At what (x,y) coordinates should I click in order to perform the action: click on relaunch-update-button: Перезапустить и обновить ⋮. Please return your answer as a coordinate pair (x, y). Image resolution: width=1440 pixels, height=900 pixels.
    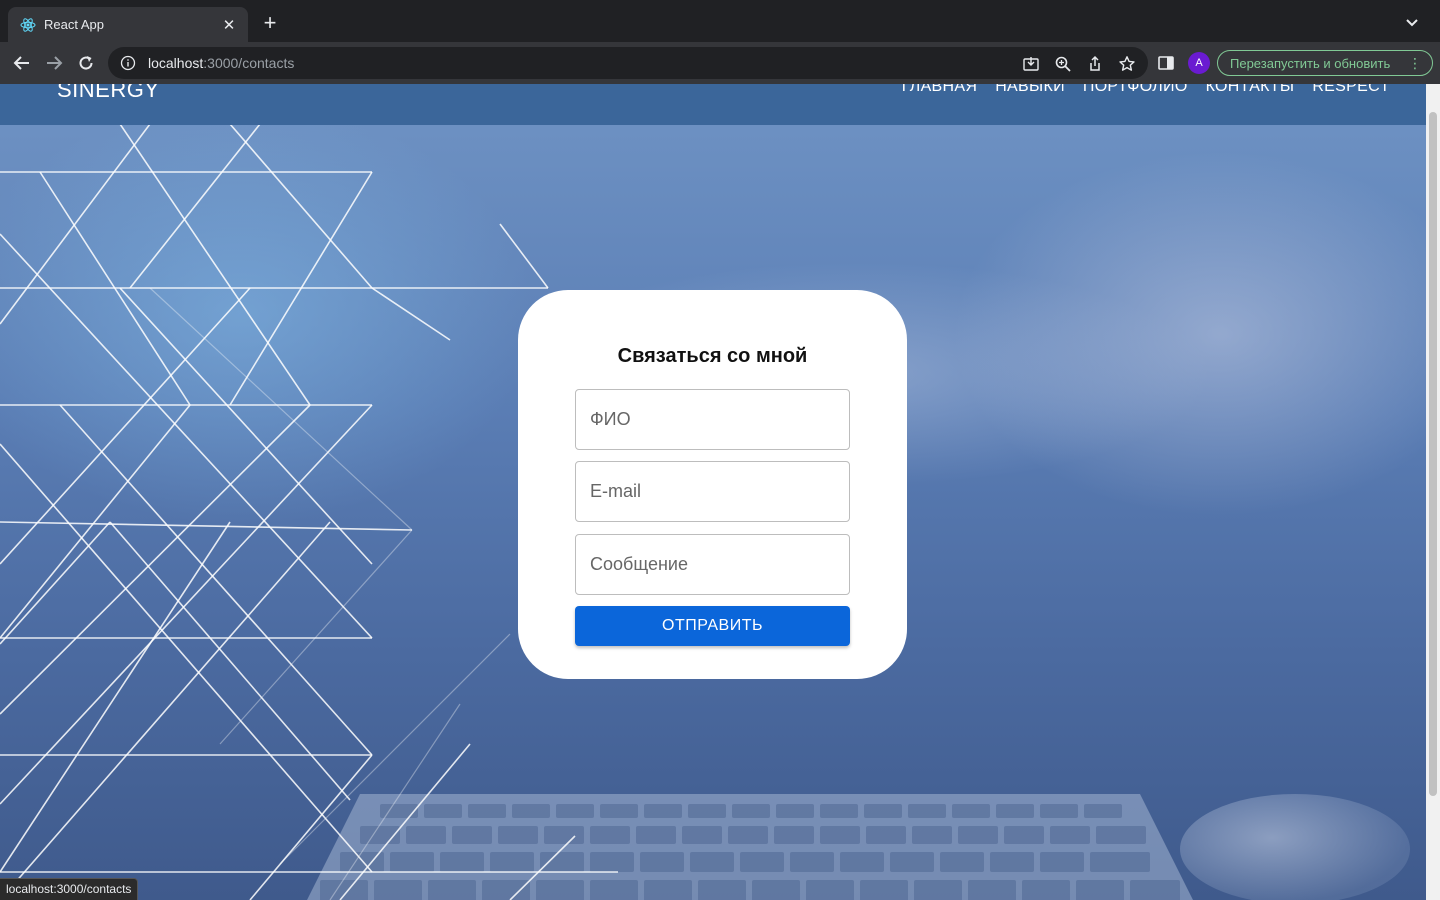
    Looking at the image, I should click on (1325, 63).